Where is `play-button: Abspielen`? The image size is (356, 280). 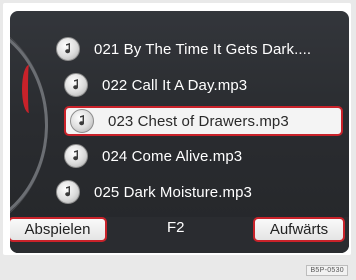
play-button: Abspielen is located at coordinates (58, 229).